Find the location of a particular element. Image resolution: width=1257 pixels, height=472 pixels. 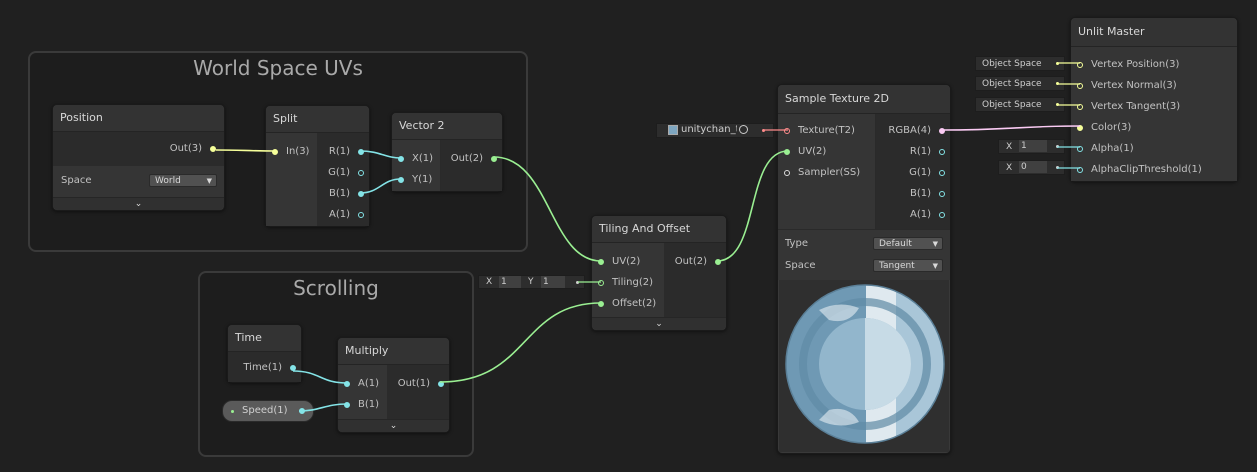

port-in-x: X(1) is located at coordinates (415, 159).